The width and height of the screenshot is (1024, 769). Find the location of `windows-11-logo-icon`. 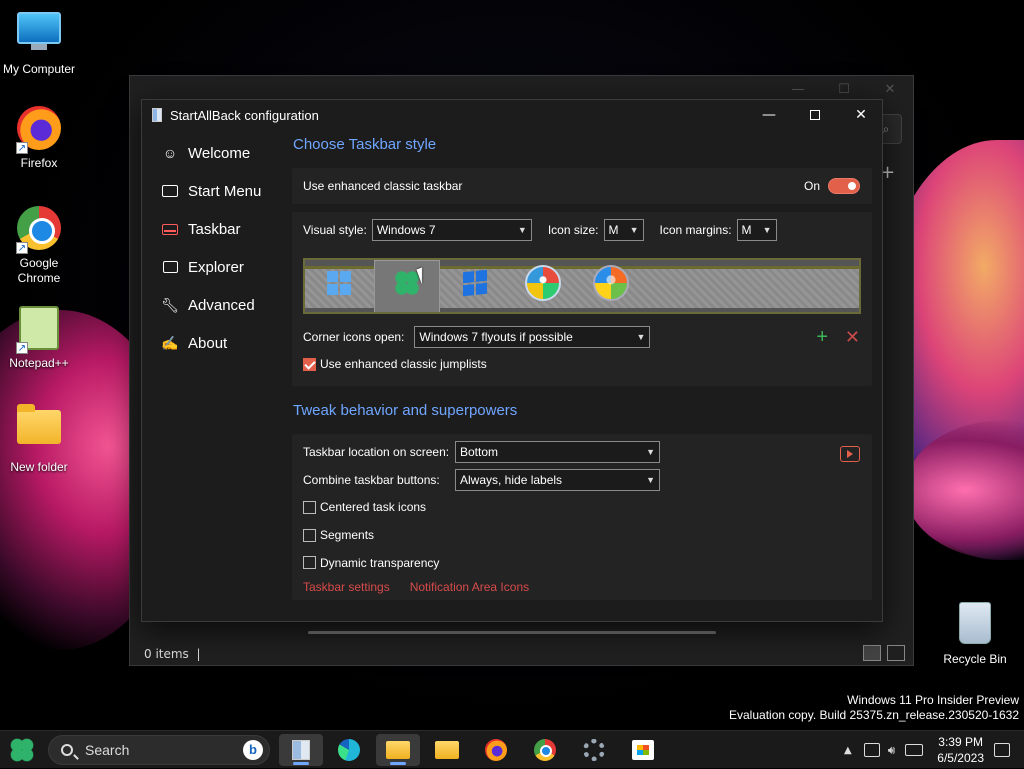

windows-11-logo-icon is located at coordinates (339, 283).